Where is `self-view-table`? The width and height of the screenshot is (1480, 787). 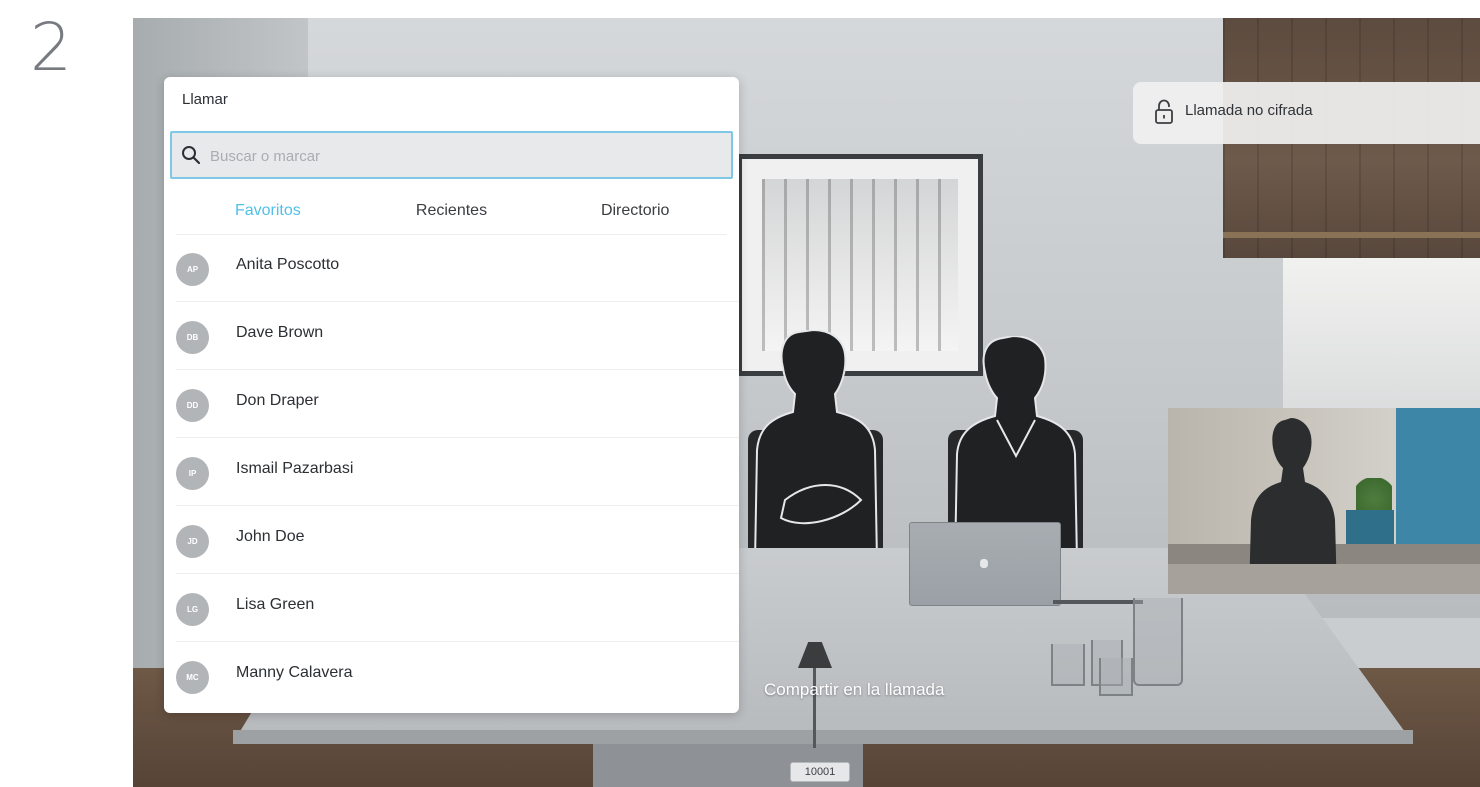 self-view-table is located at coordinates (1324, 579).